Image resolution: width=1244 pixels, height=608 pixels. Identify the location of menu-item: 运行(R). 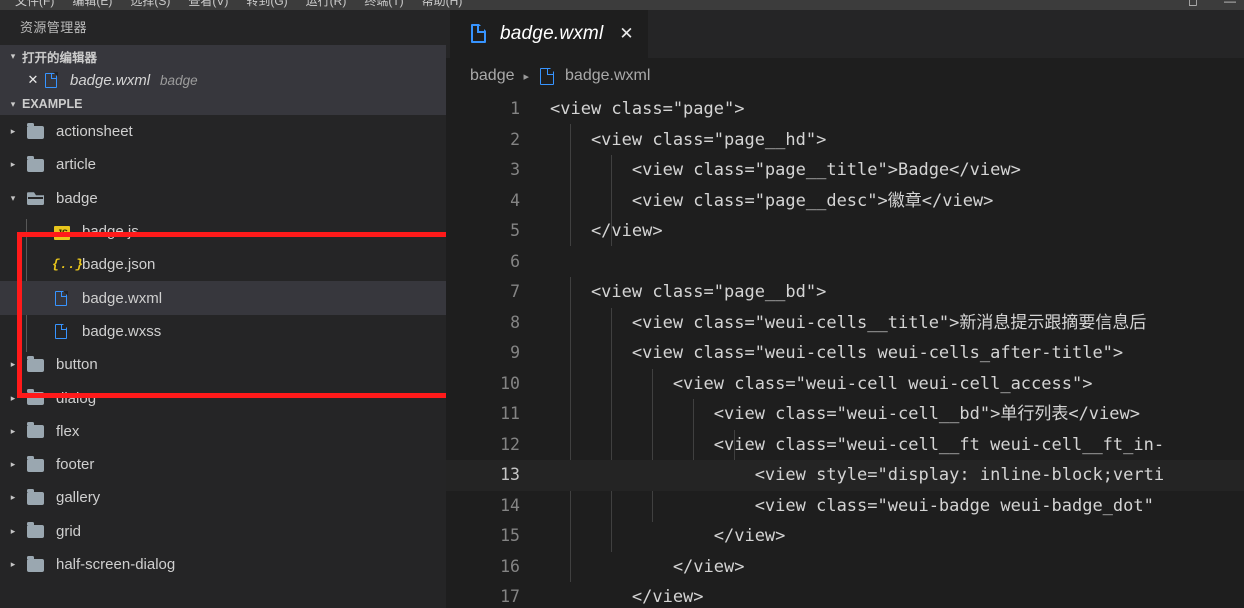
(326, 5).